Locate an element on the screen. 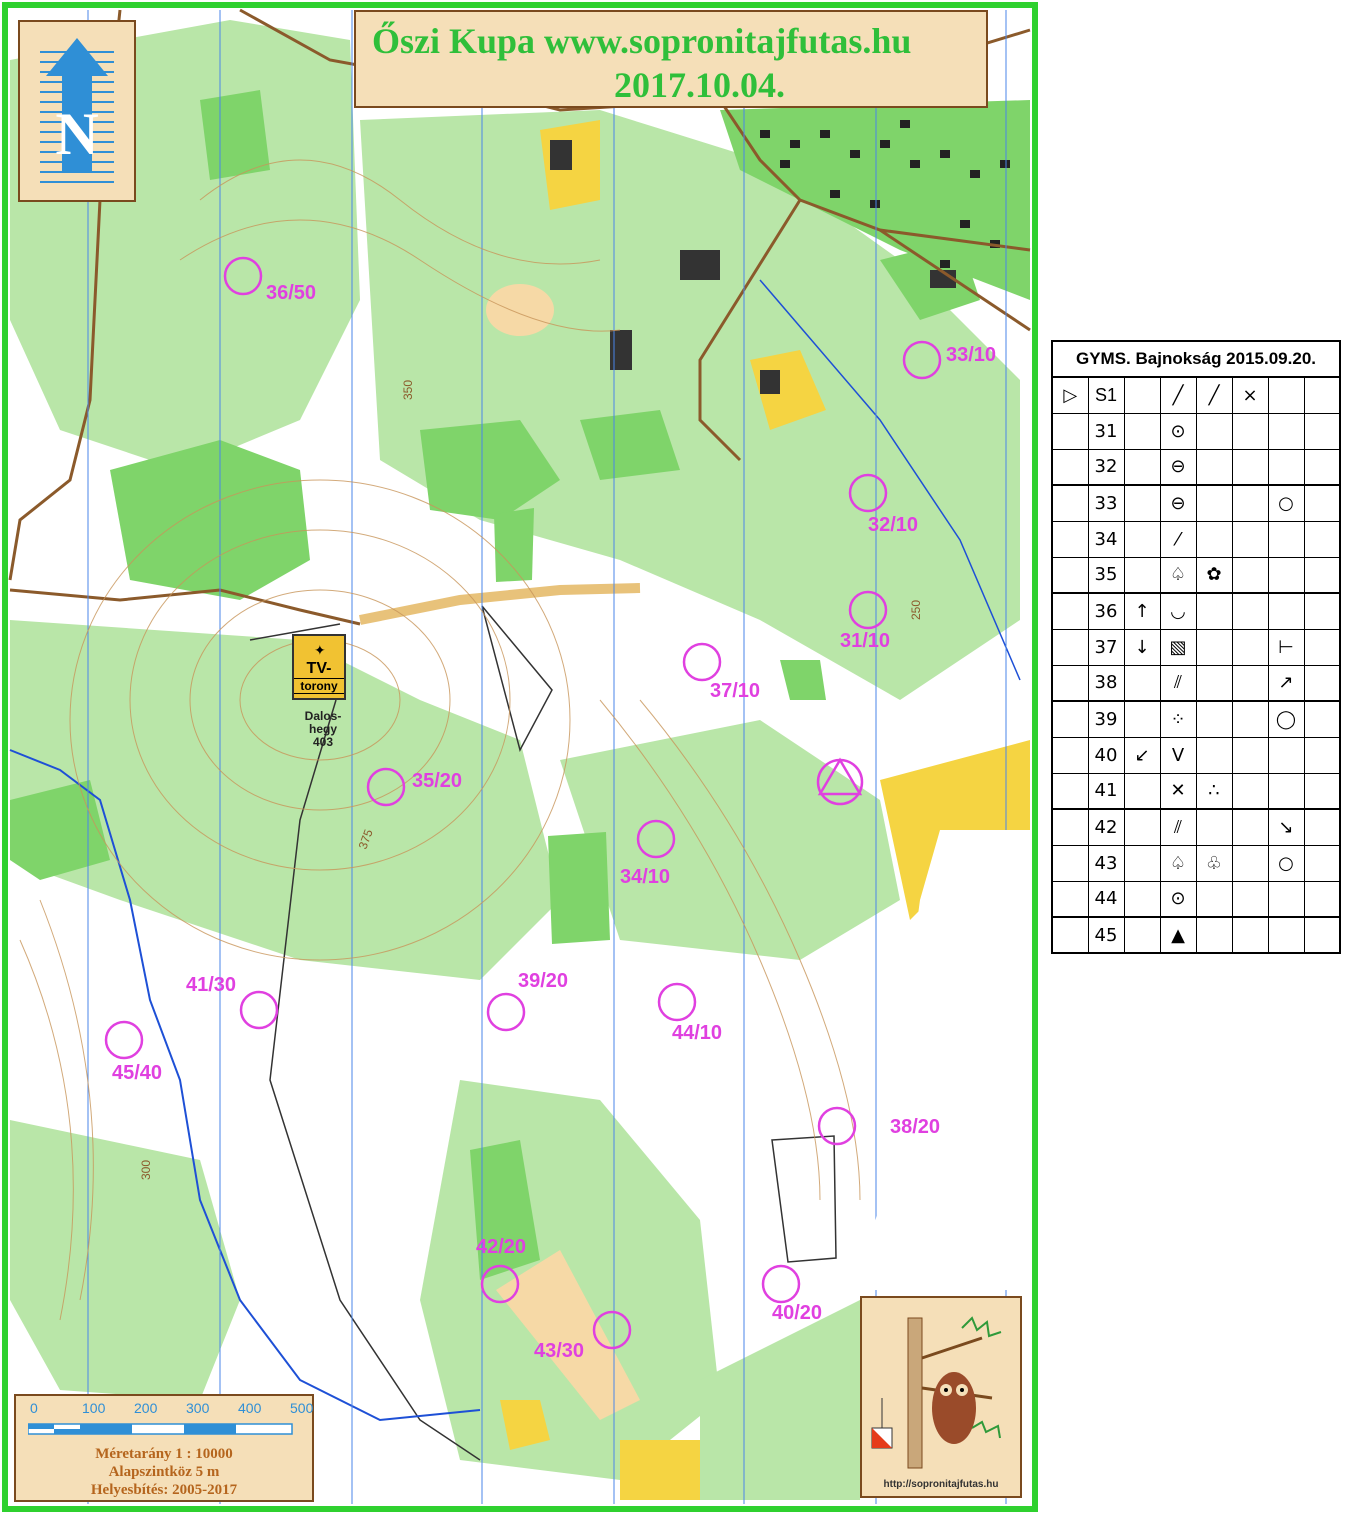  scale-ratio: Méretarány 1 : 10000 is located at coordinates (164, 1454).